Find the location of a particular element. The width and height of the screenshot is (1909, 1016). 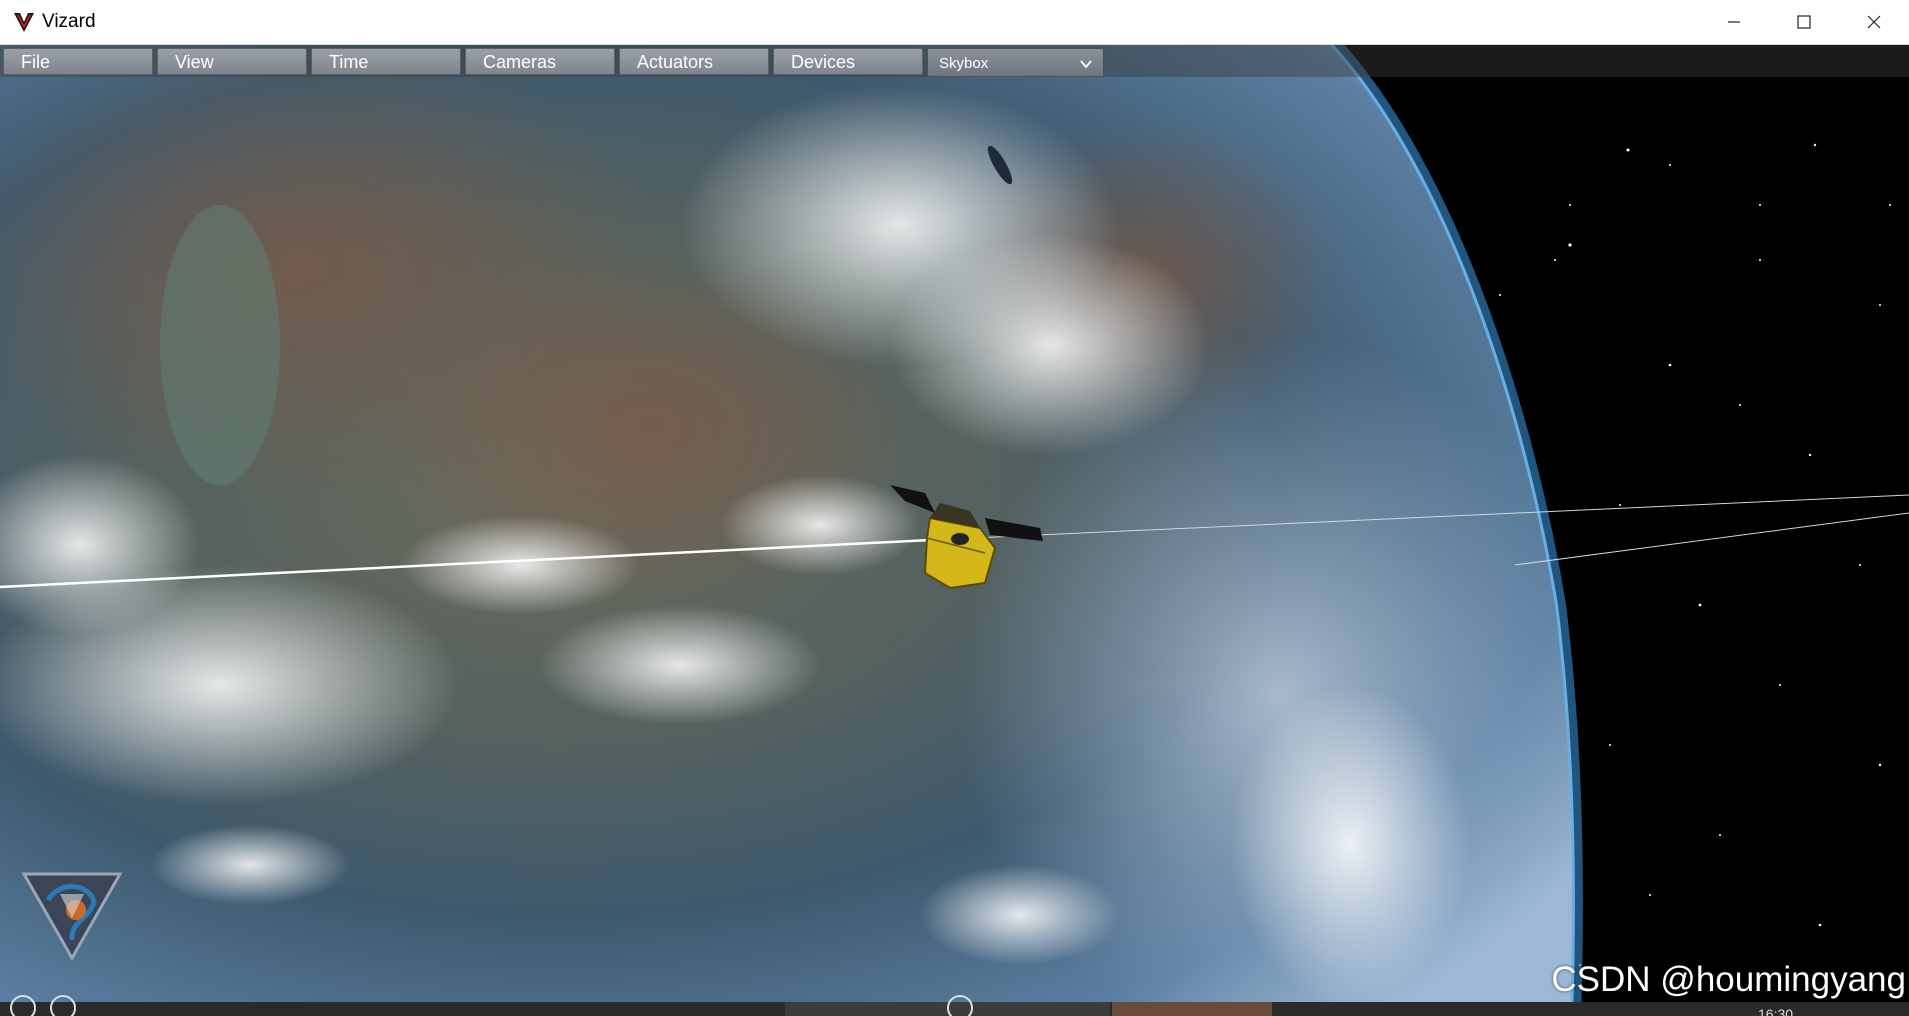

maximize-button is located at coordinates (1804, 22).